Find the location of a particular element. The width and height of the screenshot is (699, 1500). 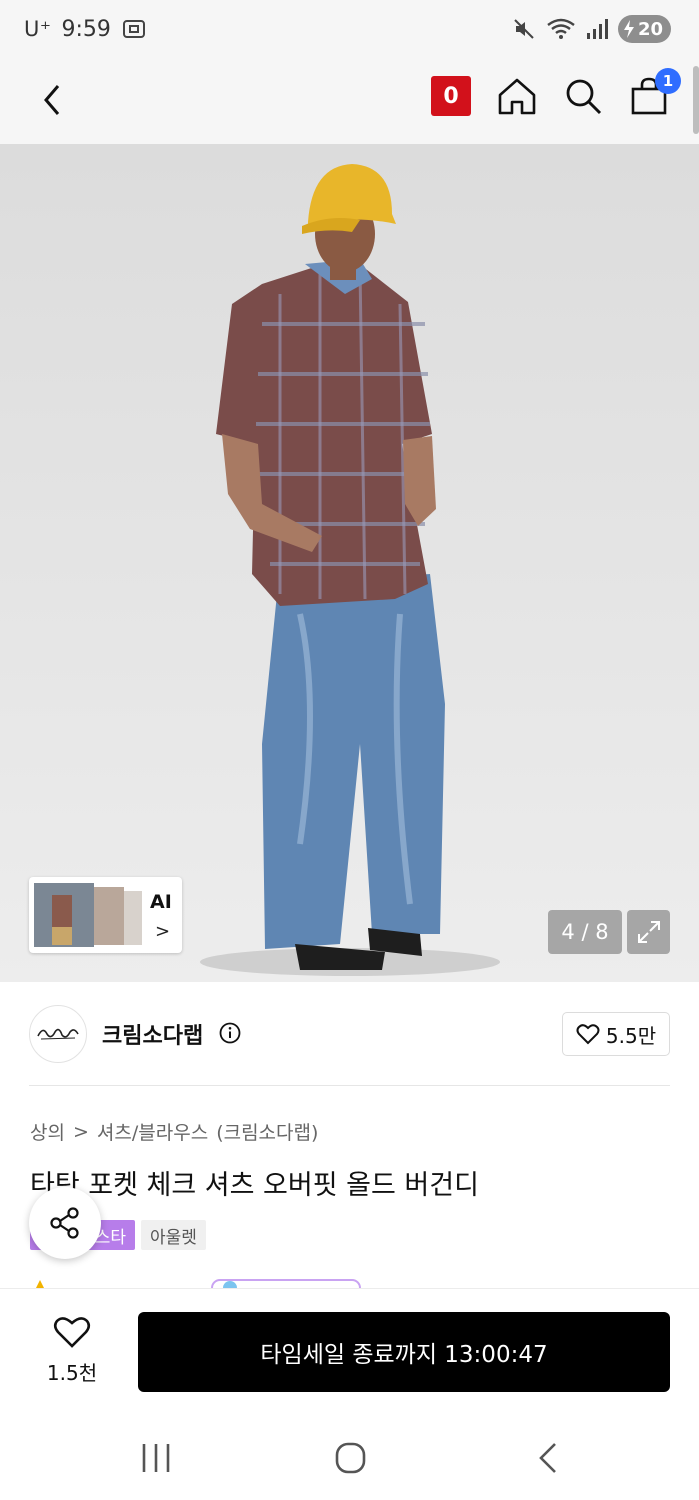

system-nav-bar is located at coordinates (349, 1457).